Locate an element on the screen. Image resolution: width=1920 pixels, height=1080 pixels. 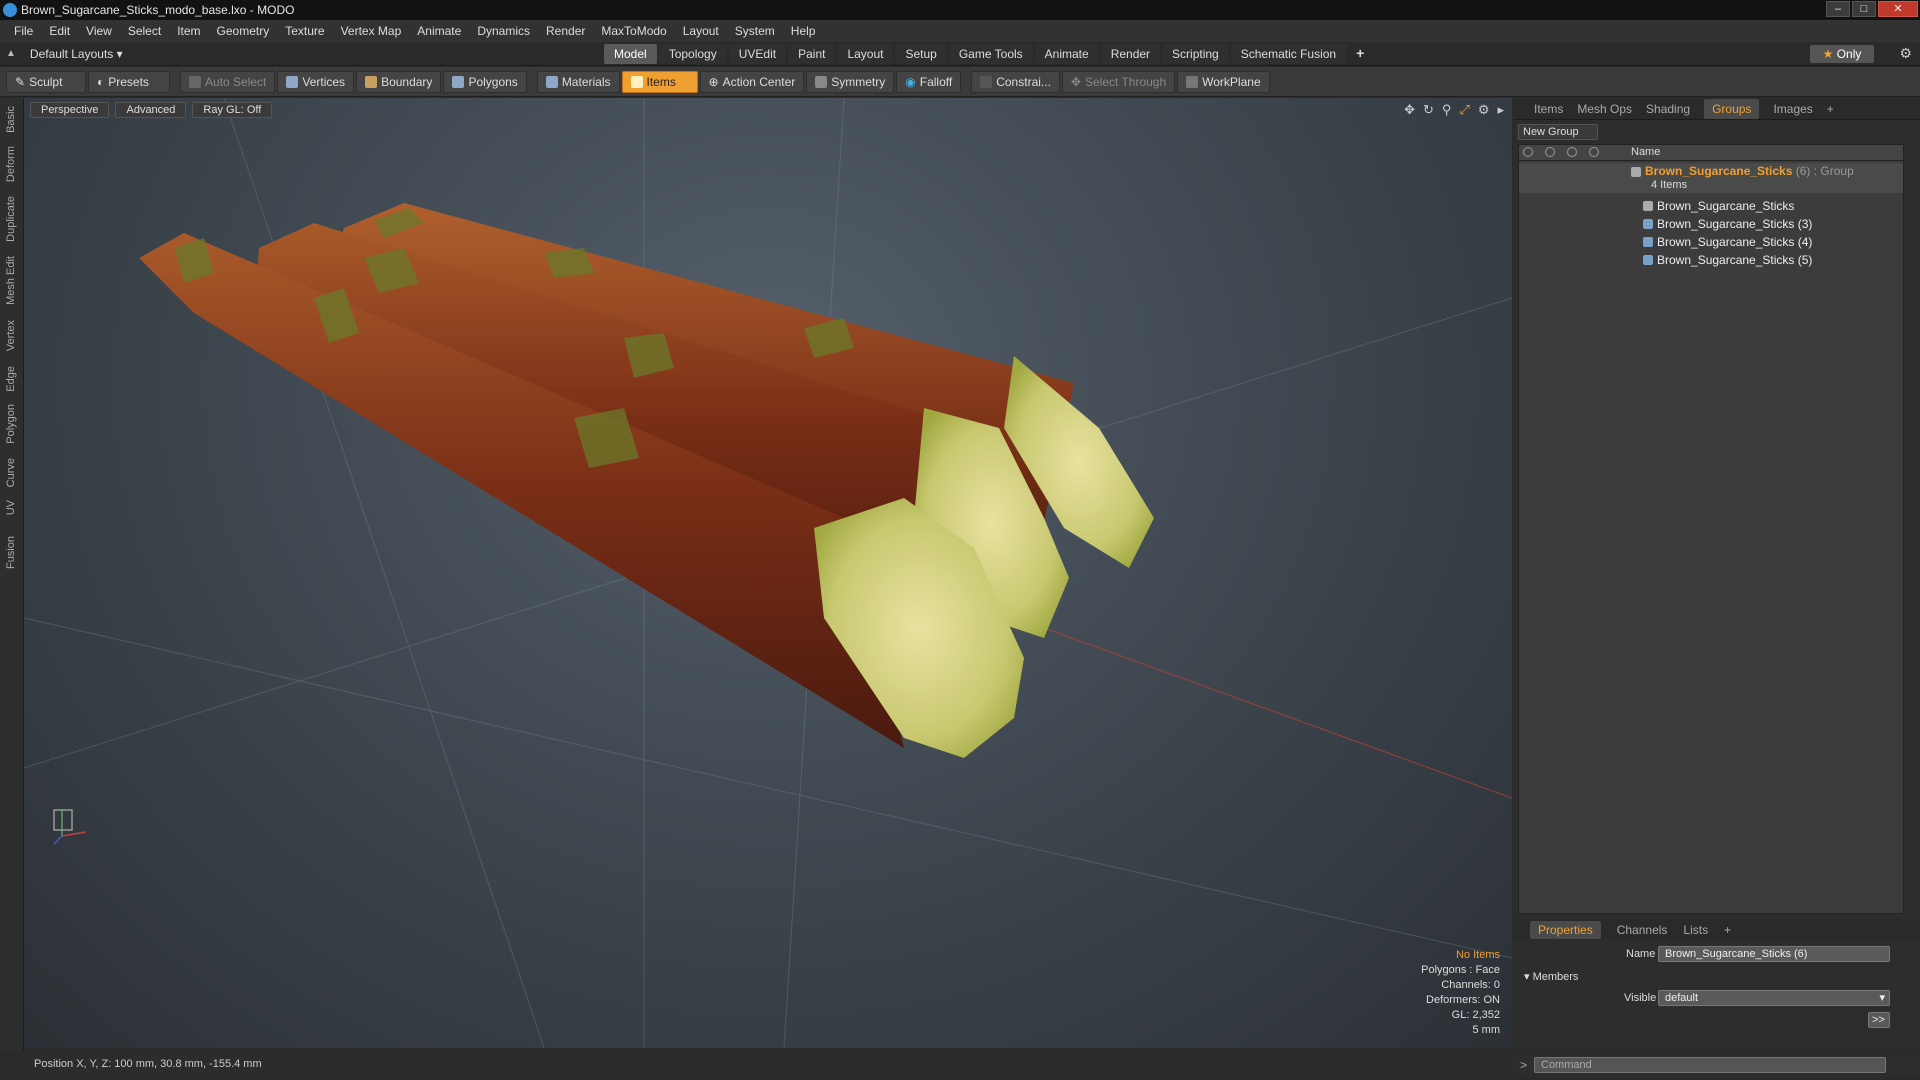
raygl-button: Ray GL: Off is located at coordinates (232, 110).